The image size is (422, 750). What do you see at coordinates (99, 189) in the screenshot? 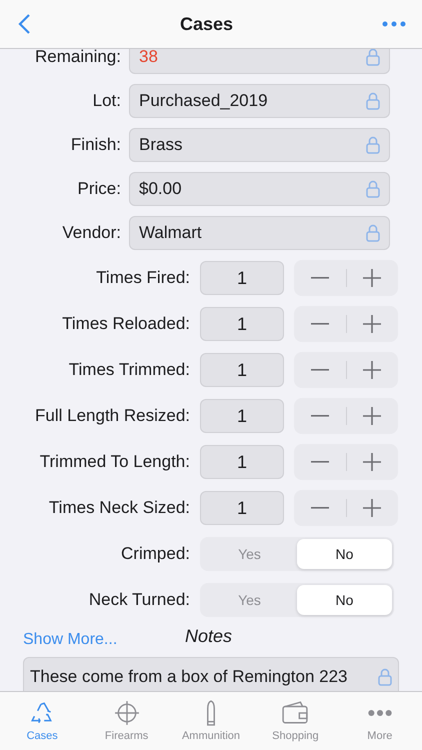
I see `field-label: Price:` at bounding box center [99, 189].